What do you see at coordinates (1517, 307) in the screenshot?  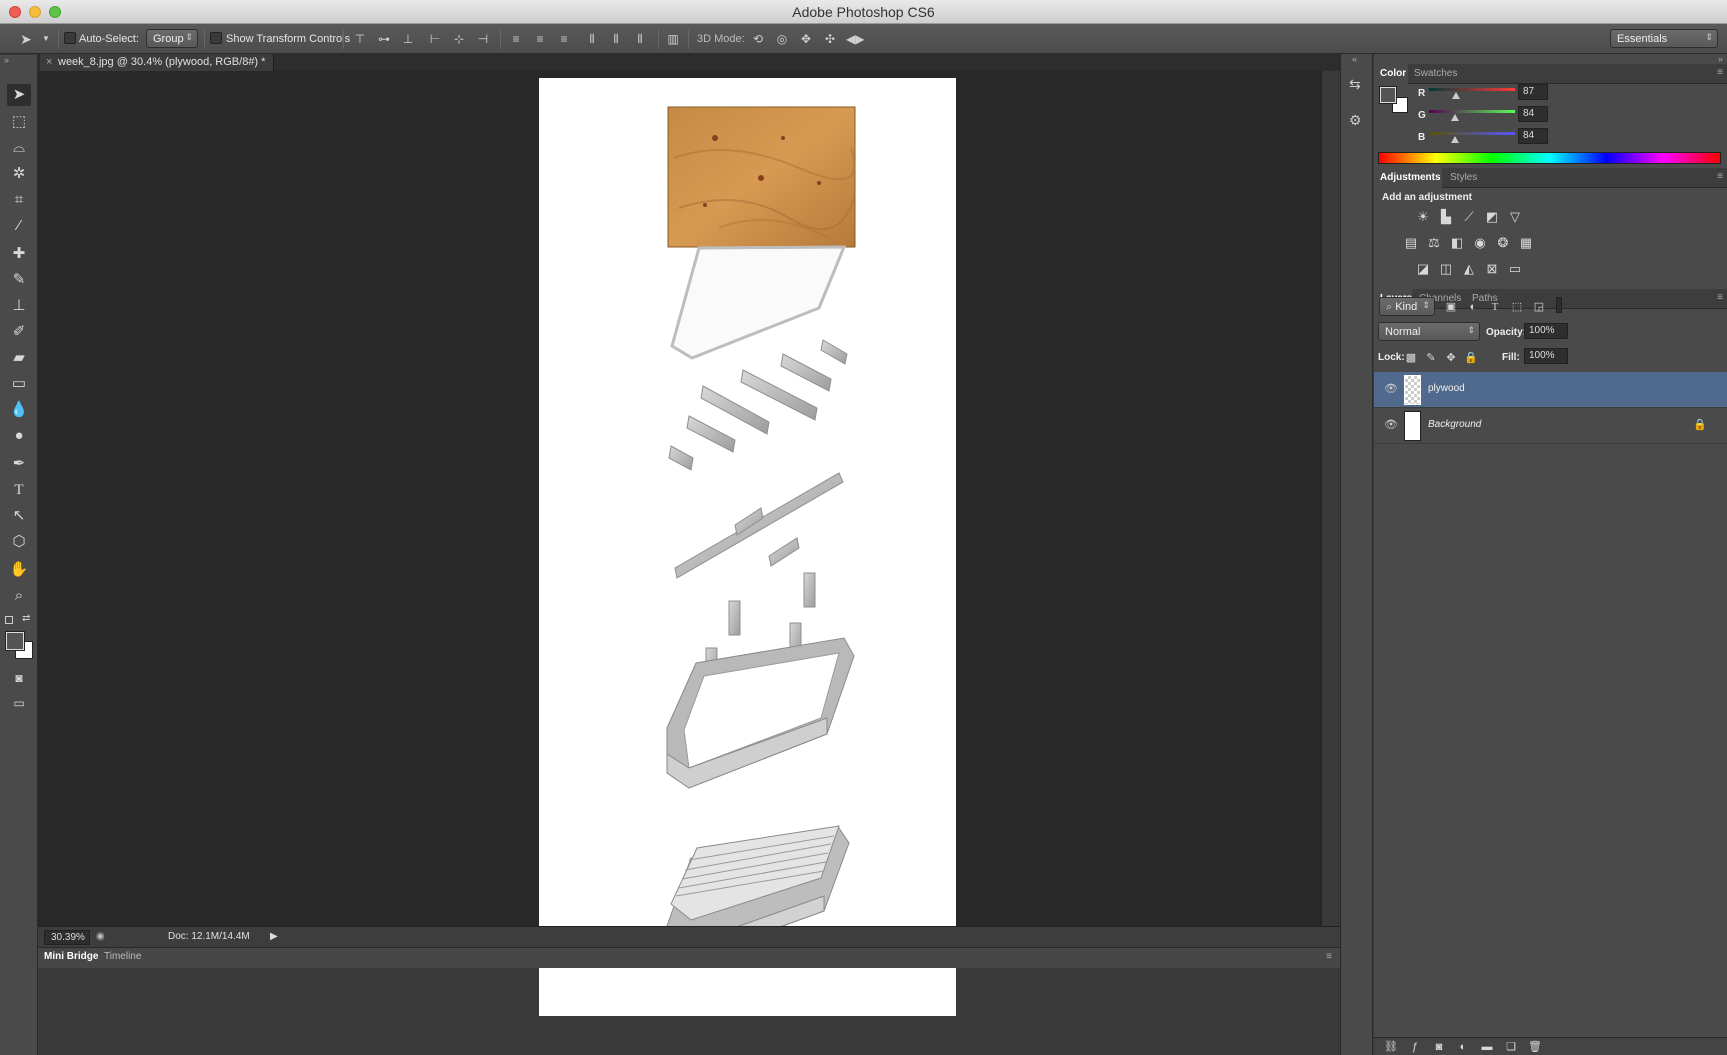 I see `filter-shape-icon: ⬚` at bounding box center [1517, 307].